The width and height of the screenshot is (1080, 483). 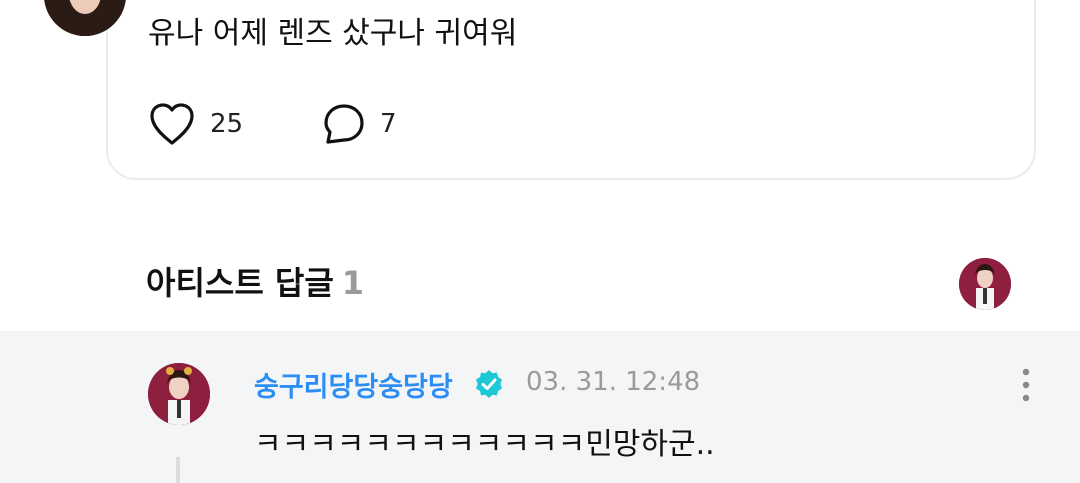 What do you see at coordinates (484, 444) in the screenshot?
I see `reply-text: ㅋㅋㅋㅋㅋㅋㅋㅋㅋㅋㅋㅋ민망하군..` at bounding box center [484, 444].